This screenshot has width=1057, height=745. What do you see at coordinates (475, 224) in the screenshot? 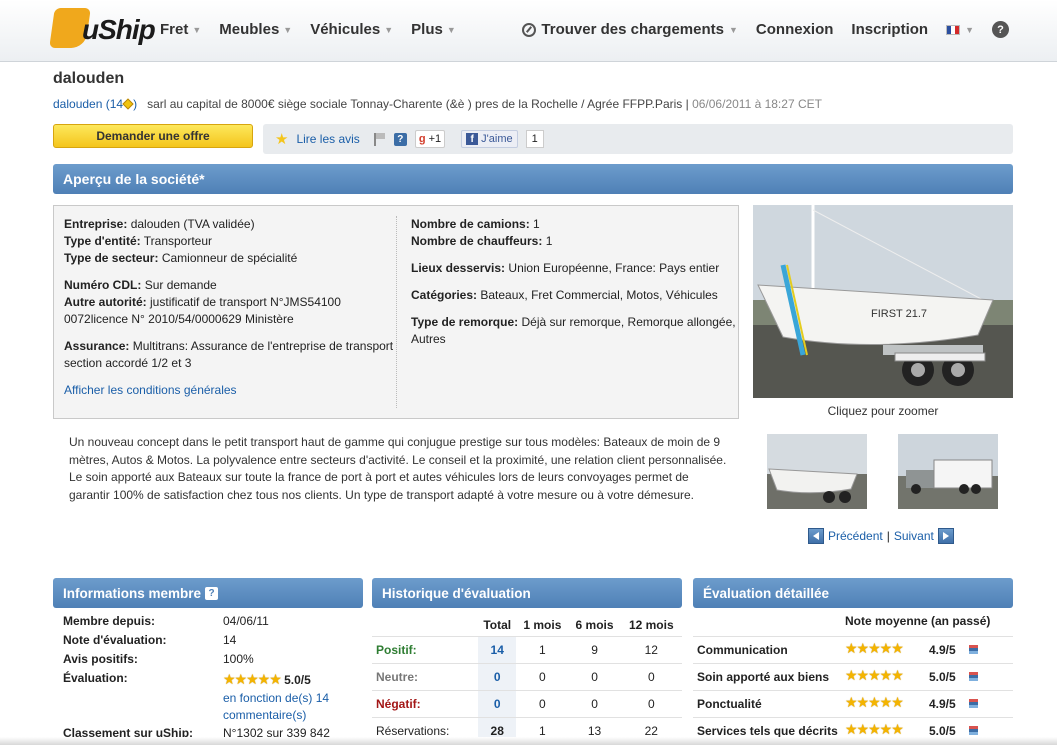
I see `info-row: Nombre de camions: 1` at bounding box center [475, 224].